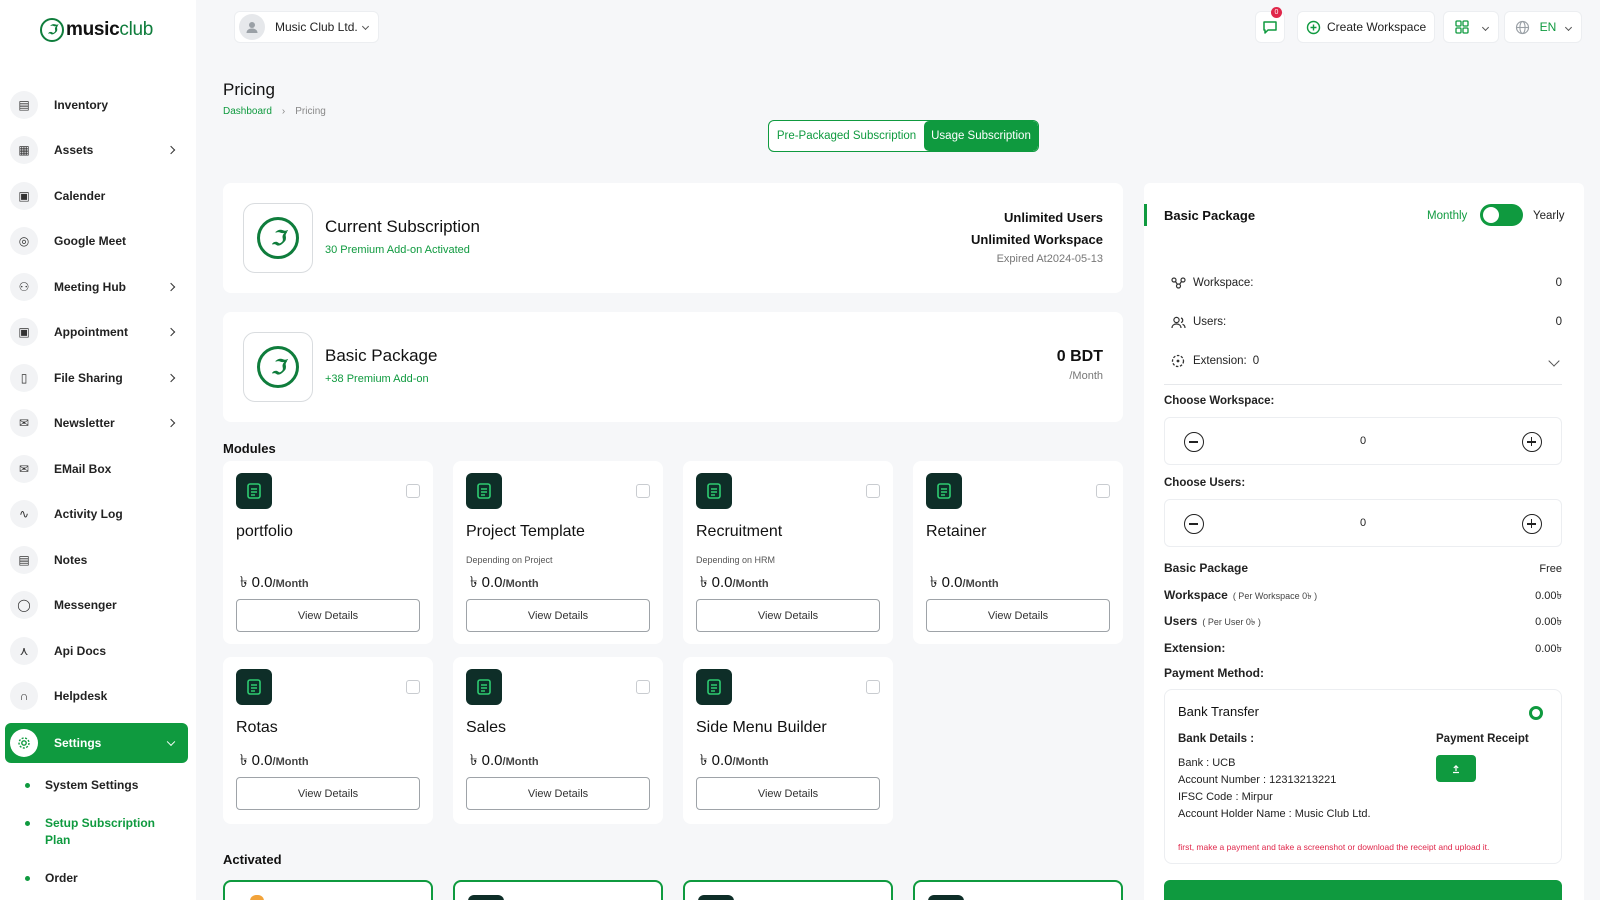 The width and height of the screenshot is (1600, 900). I want to click on upload-receipt-button, so click(1456, 768).